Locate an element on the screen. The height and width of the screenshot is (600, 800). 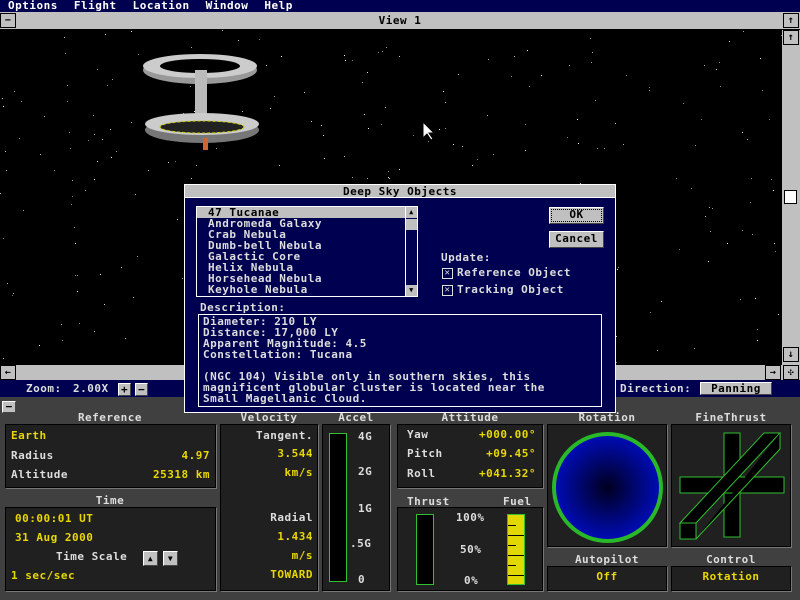
list-scroll-thumb is located at coordinates (411, 224).